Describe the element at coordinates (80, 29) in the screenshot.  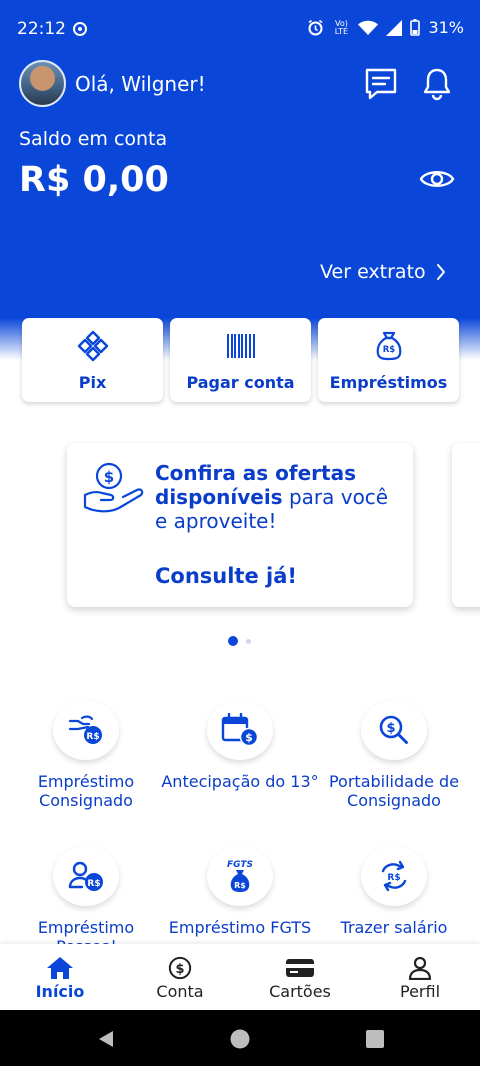
I see `notification-icon` at that location.